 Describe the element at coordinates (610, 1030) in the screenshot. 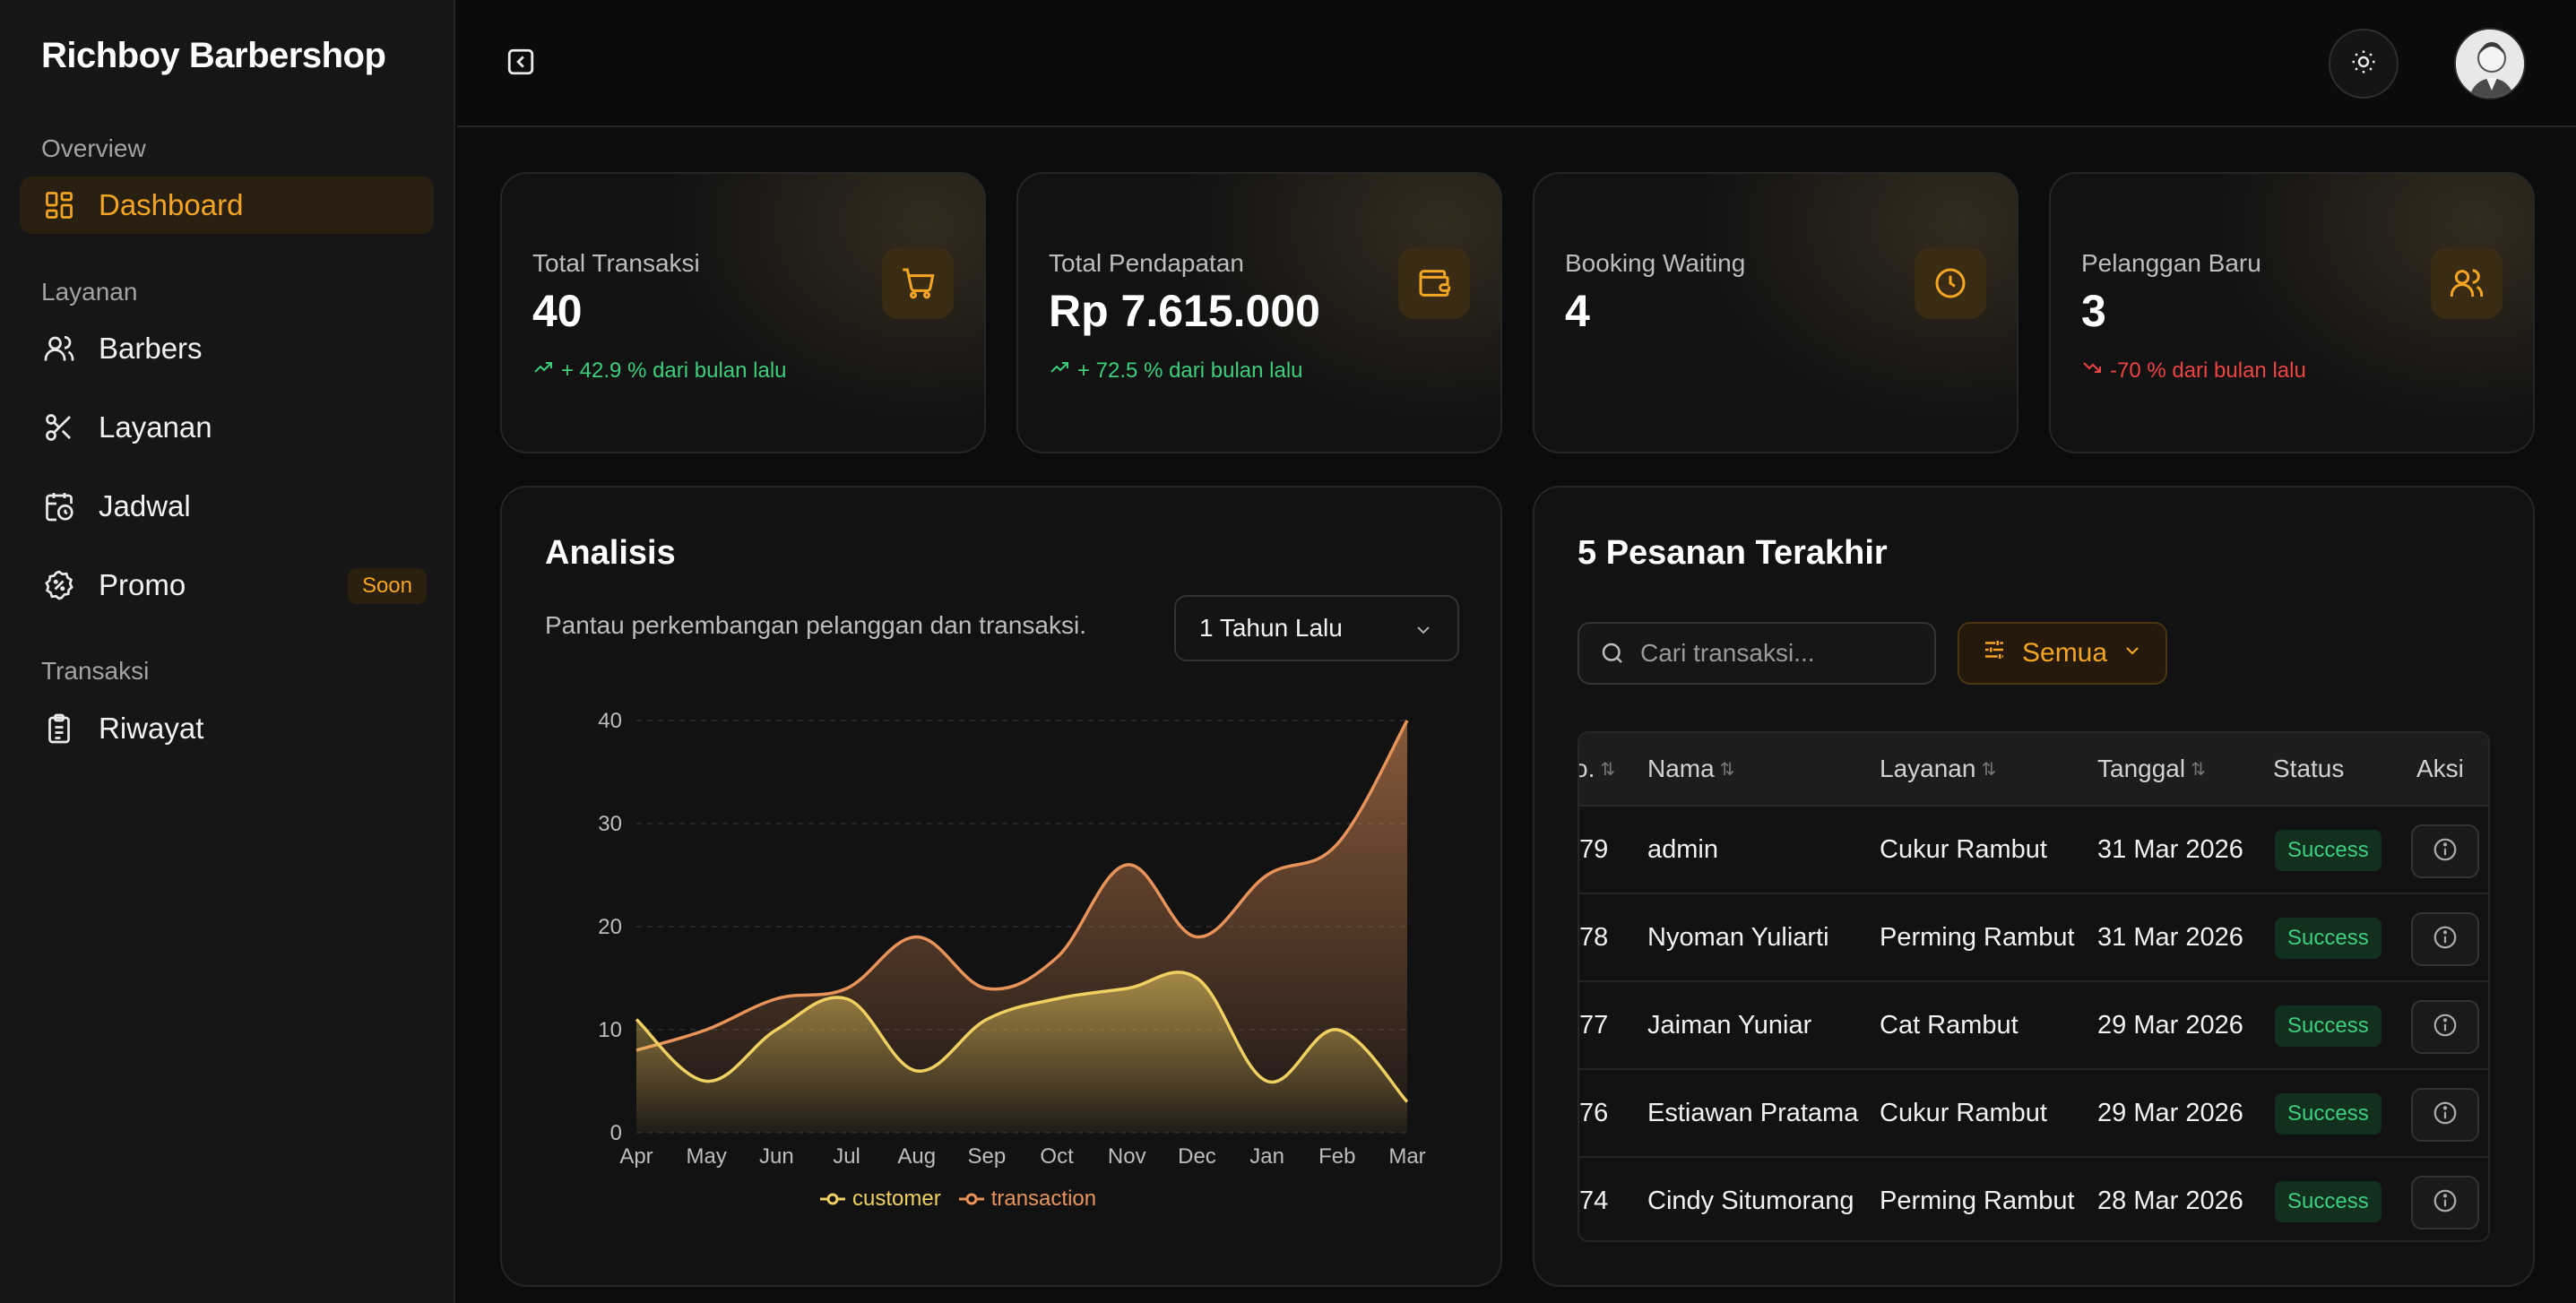

I see `y-tick-label: 10` at that location.